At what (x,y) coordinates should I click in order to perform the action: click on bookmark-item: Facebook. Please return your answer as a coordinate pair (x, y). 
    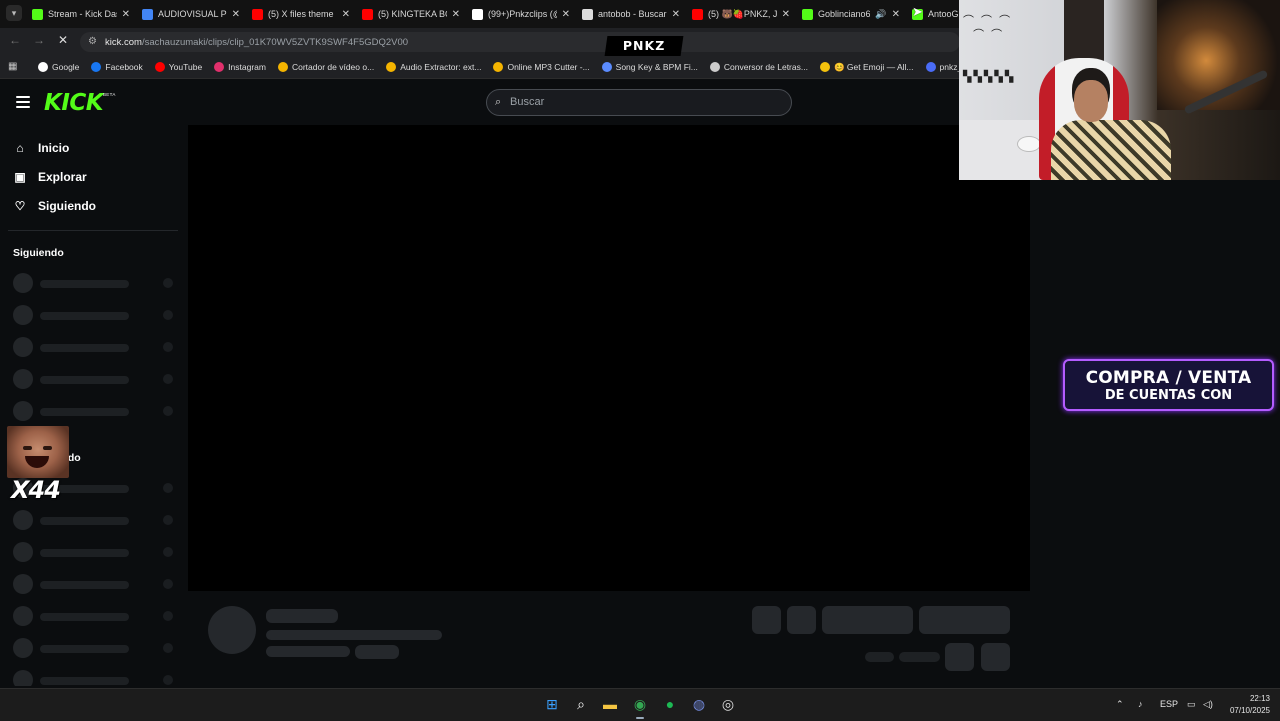
    Looking at the image, I should click on (117, 67).